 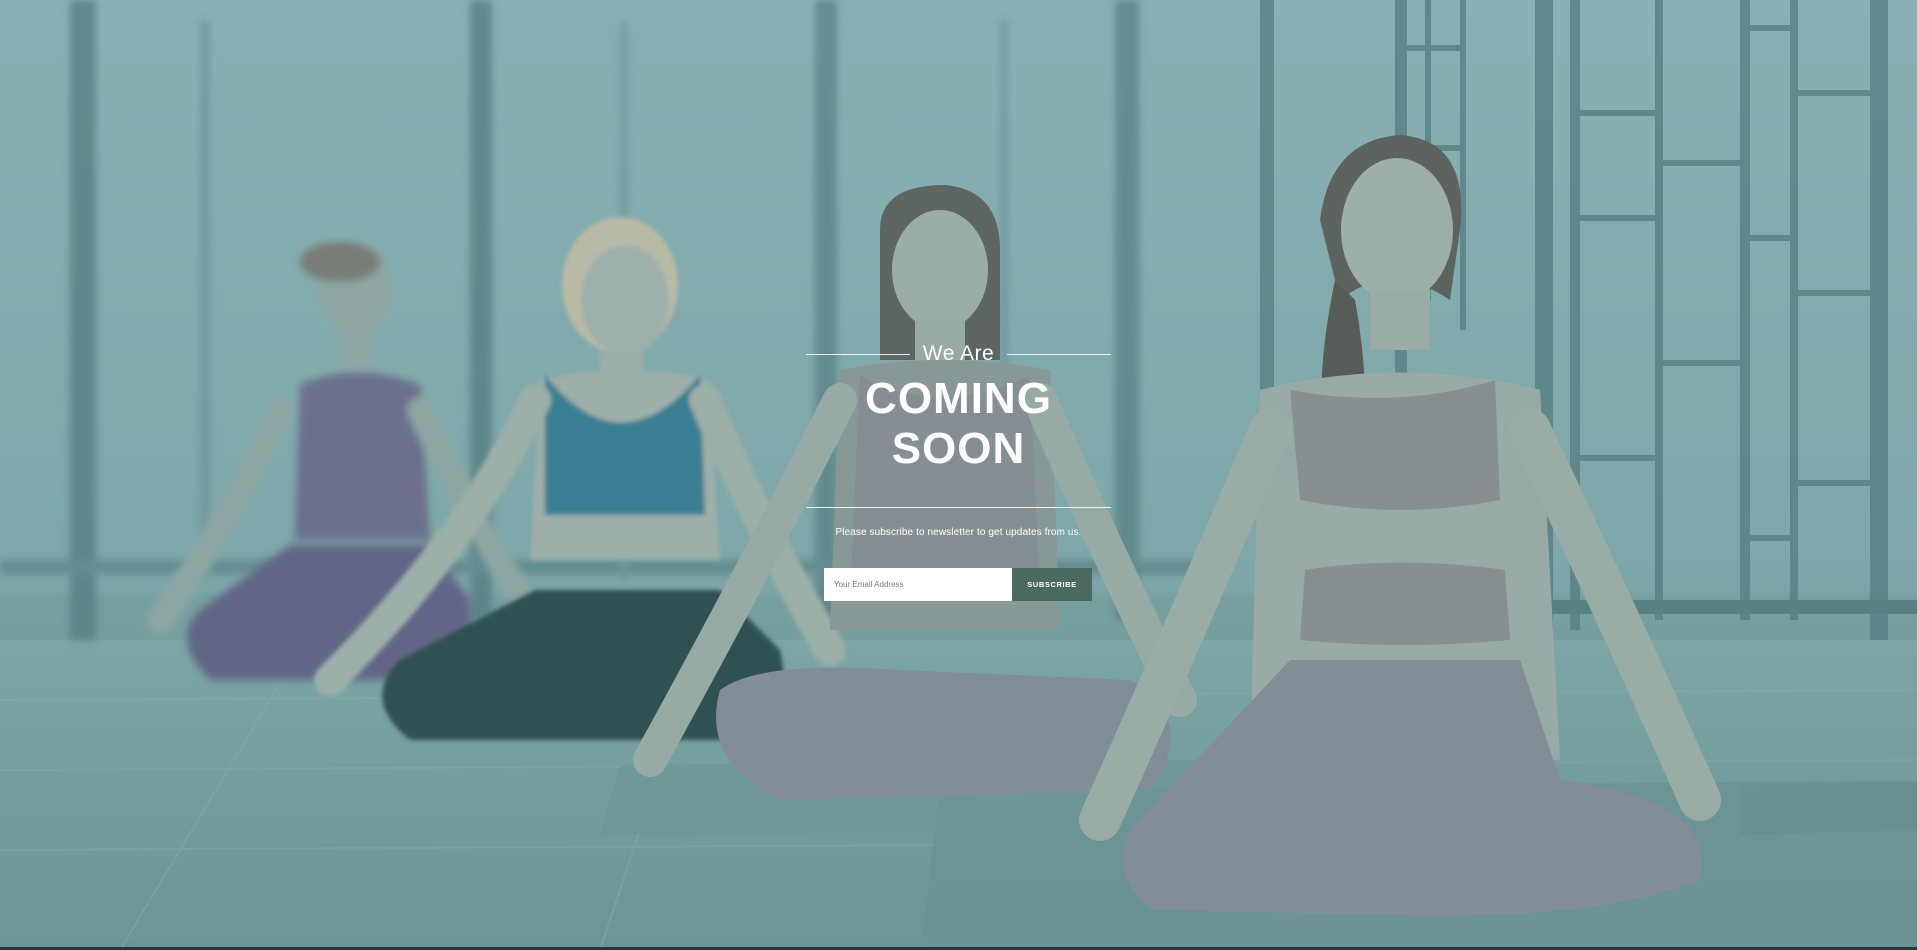 I want to click on pre-title-left-rule, so click(x=858, y=354).